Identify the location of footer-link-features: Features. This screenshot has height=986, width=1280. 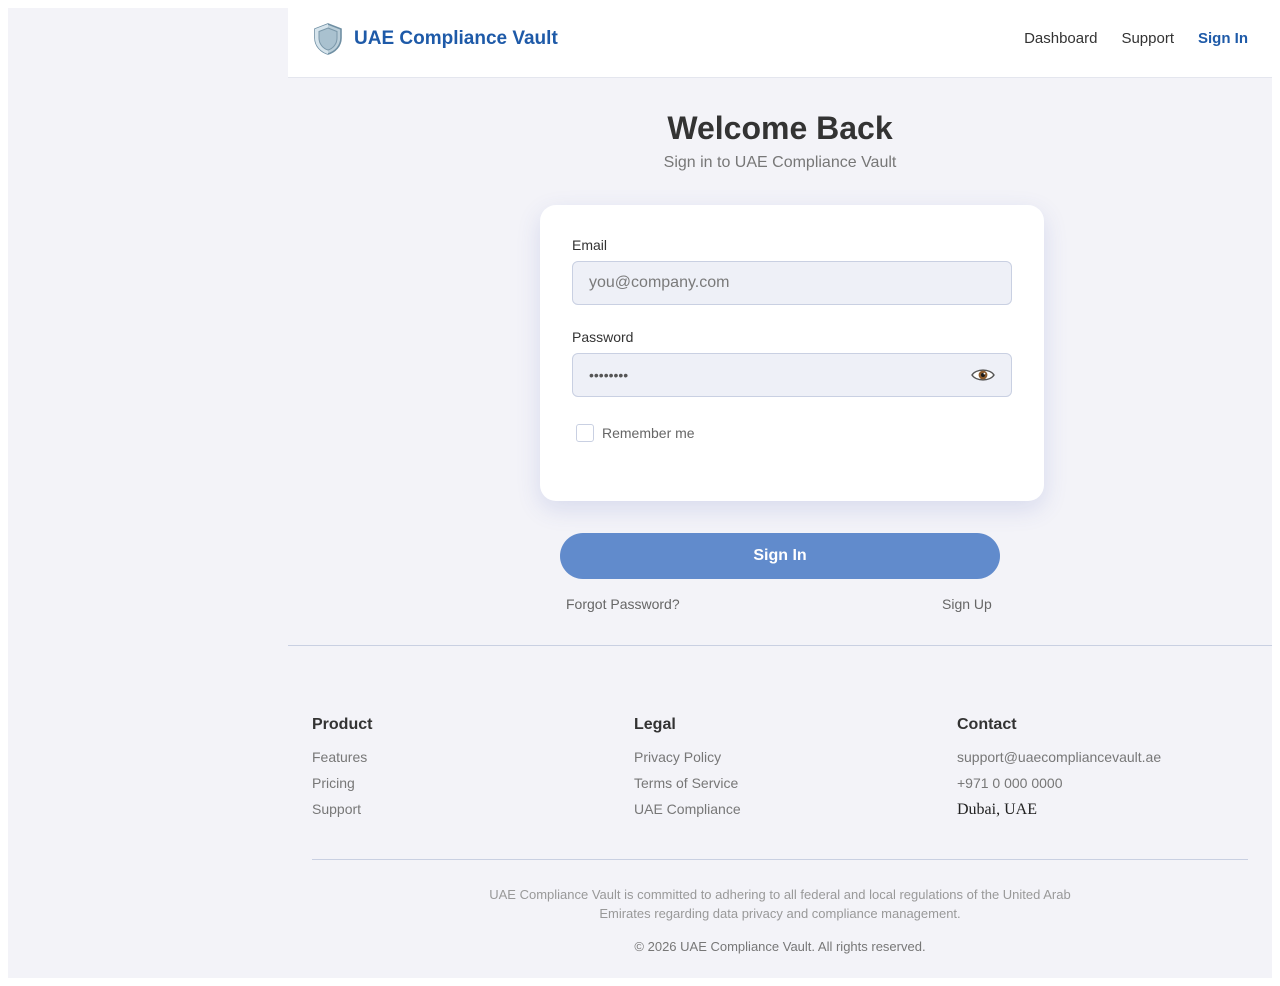
(462, 757).